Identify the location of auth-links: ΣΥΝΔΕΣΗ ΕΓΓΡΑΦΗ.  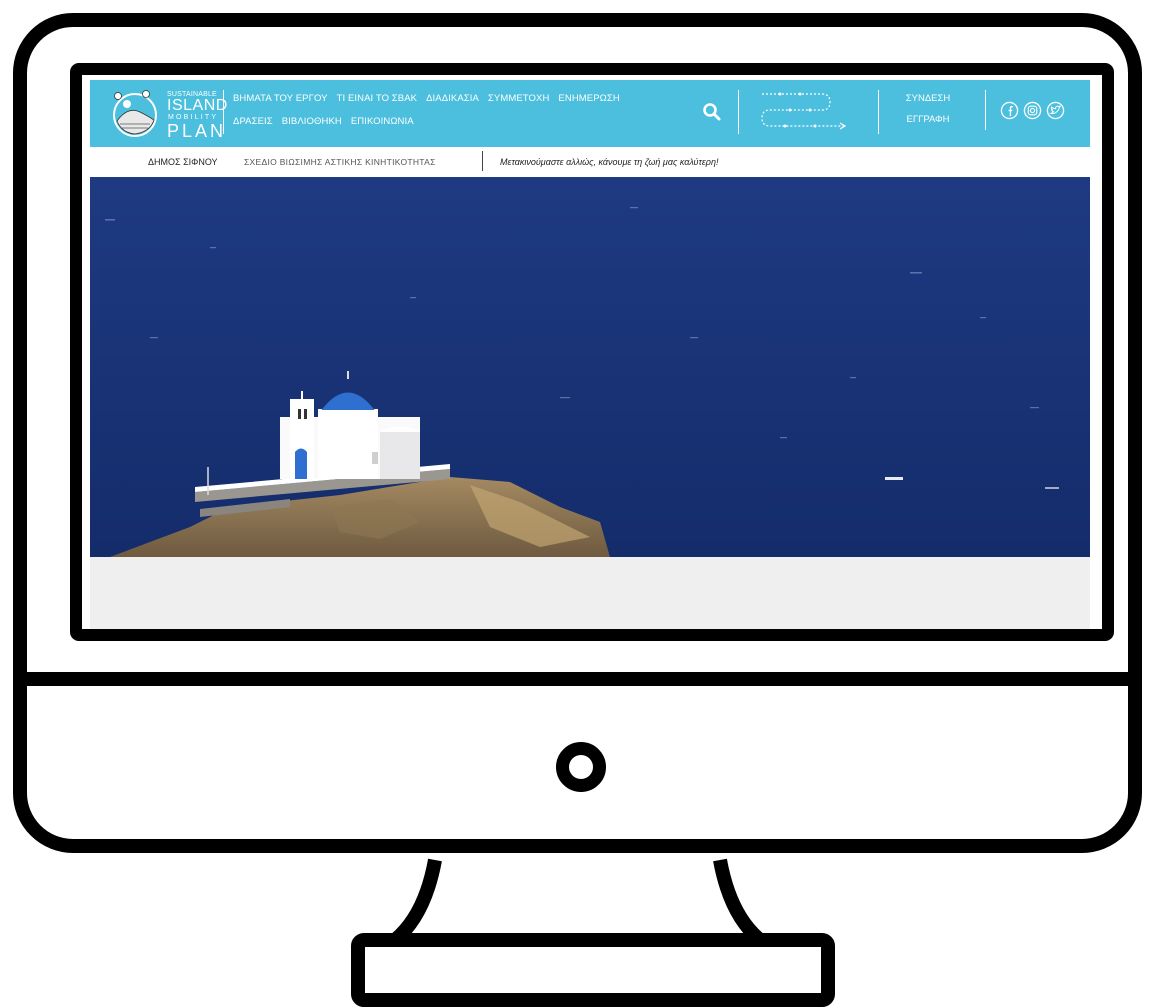
(928, 114).